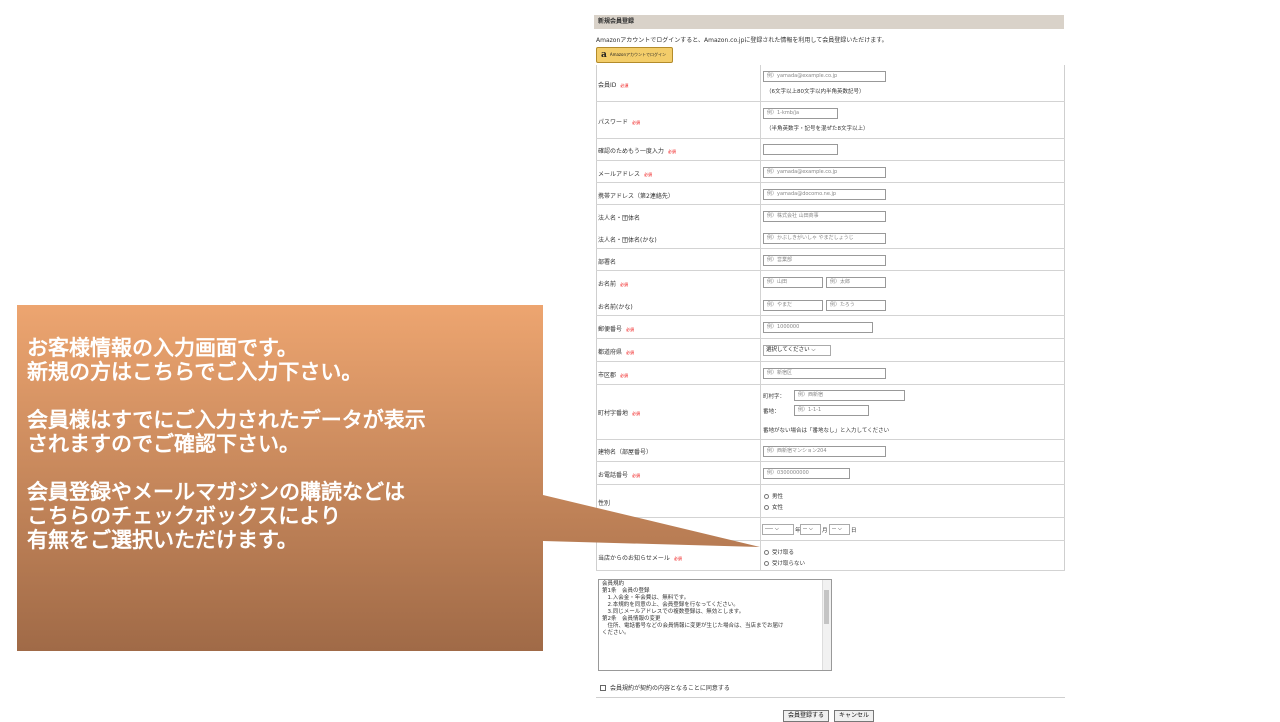 Image resolution: width=1280 pixels, height=722 pixels. I want to click on first-name-kana-input: 例）たろう, so click(856, 305).